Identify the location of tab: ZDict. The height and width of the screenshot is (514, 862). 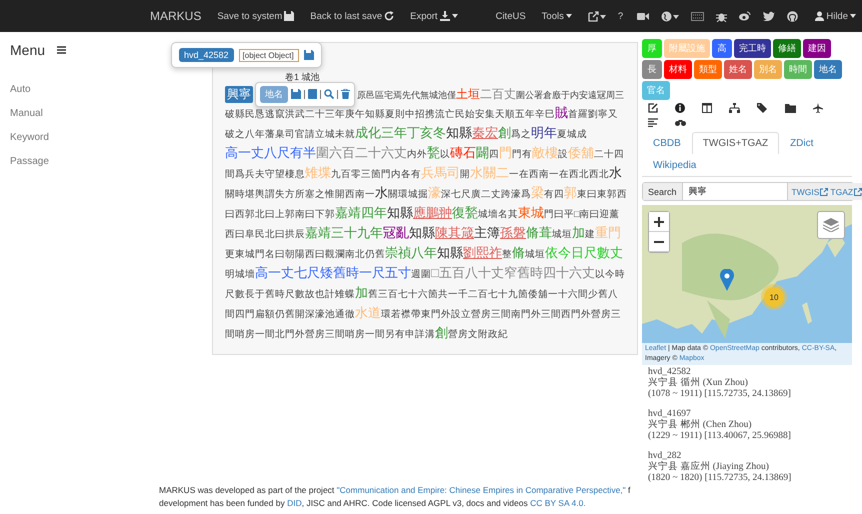
(801, 143).